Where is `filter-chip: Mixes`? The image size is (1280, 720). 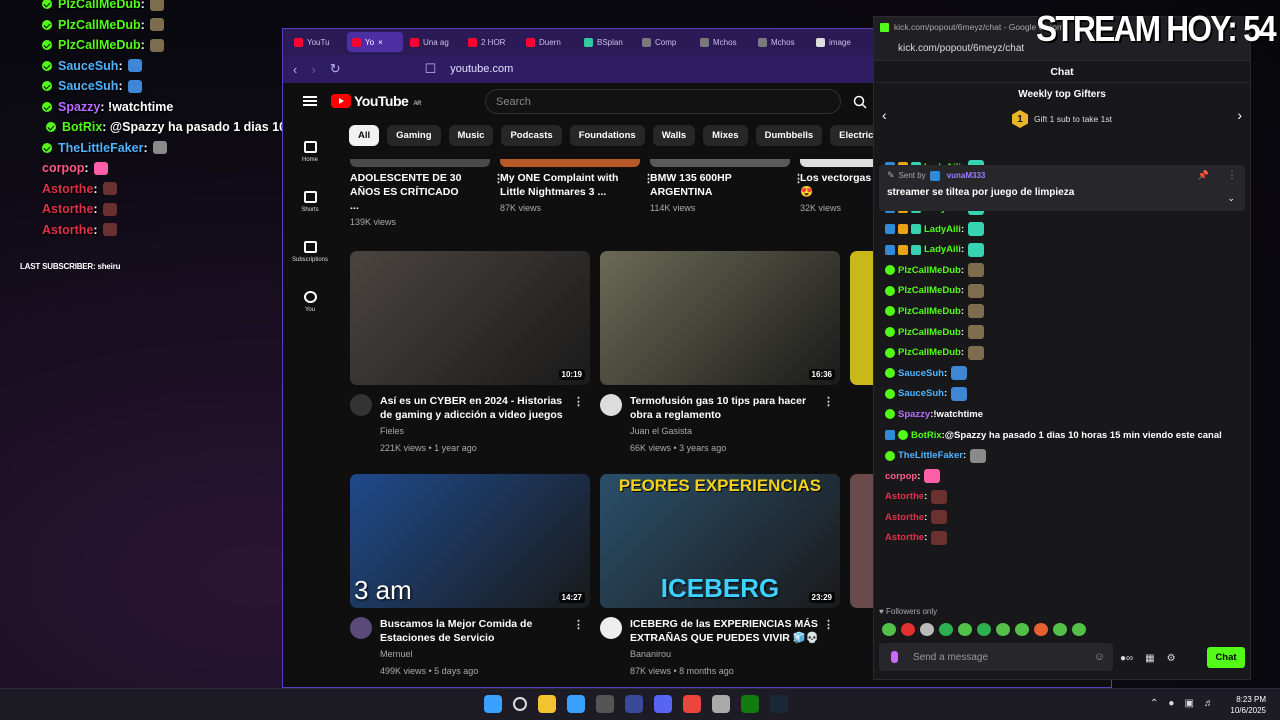 filter-chip: Mixes is located at coordinates (725, 135).